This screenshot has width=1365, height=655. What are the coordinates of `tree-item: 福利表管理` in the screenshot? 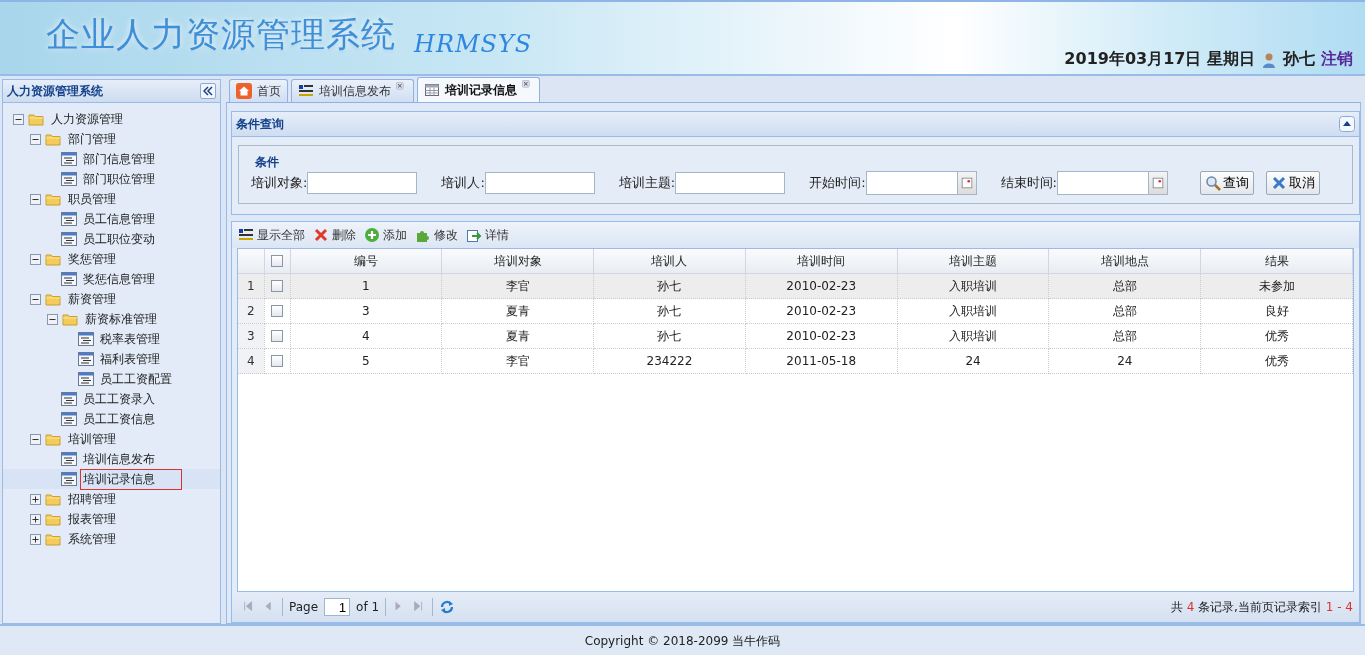 It's located at (130, 359).